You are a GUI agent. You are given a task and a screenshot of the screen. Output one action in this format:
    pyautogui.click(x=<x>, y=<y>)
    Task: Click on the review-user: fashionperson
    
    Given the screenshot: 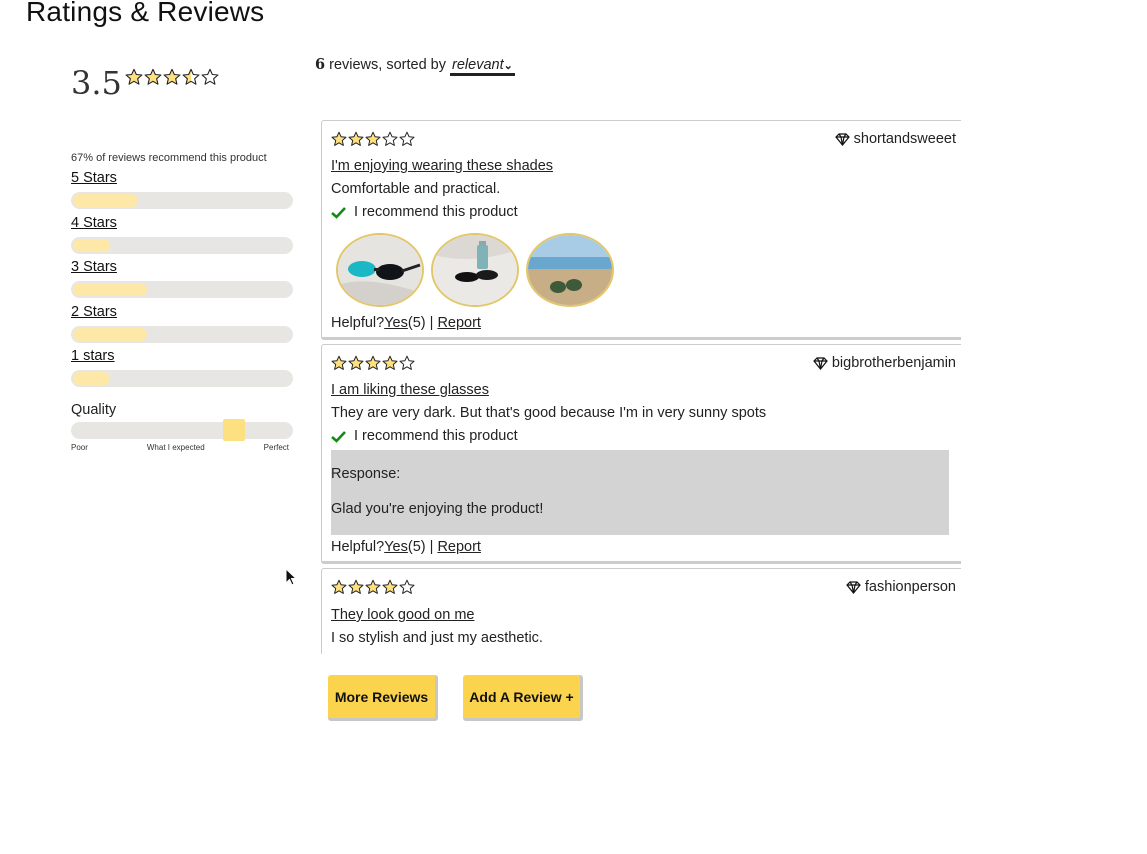 What is the action you would take?
    pyautogui.click(x=901, y=587)
    